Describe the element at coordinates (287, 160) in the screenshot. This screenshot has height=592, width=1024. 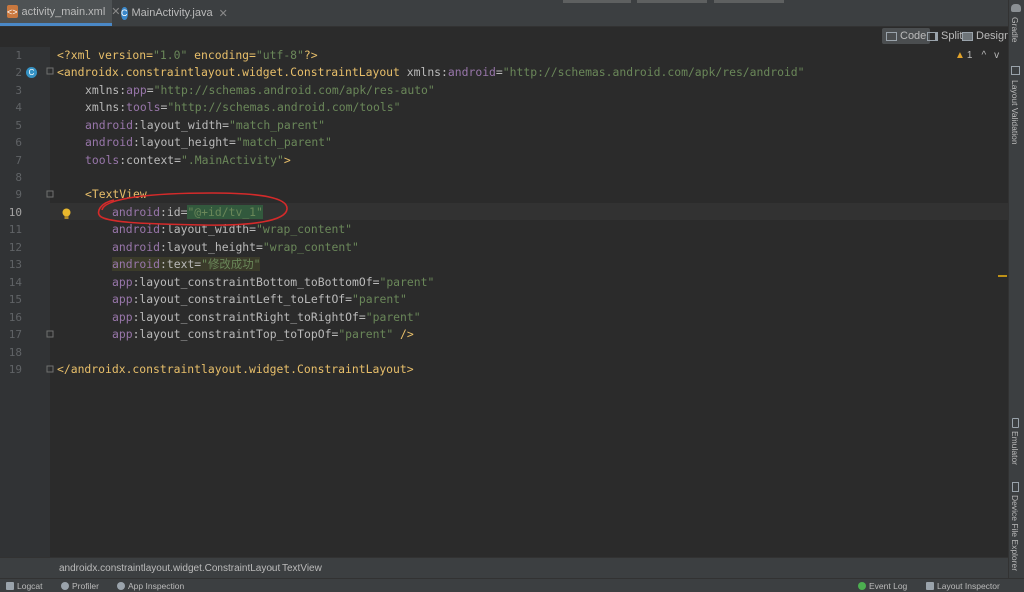
I see `tag-close: >` at that location.